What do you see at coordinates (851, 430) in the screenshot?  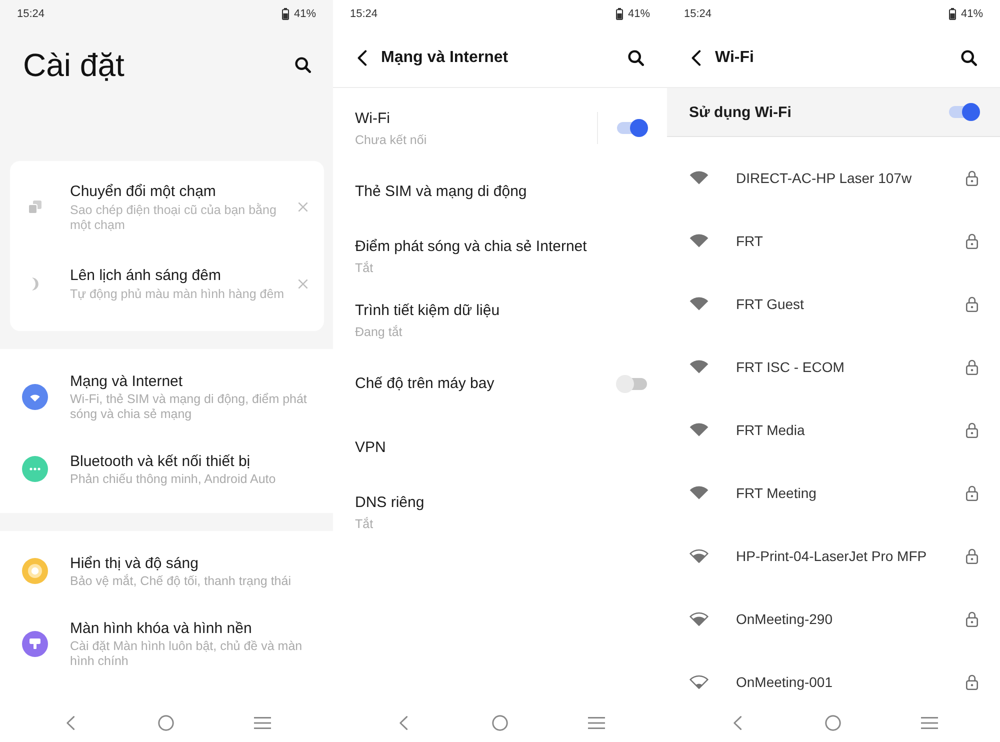 I see `network-name: FRT Media` at bounding box center [851, 430].